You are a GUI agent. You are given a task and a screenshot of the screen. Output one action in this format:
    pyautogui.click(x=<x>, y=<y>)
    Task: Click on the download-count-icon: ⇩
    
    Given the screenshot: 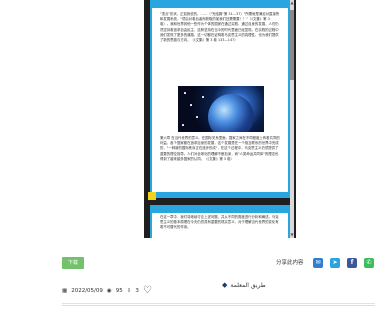 What is the action you would take?
    pyautogui.click(x=129, y=291)
    